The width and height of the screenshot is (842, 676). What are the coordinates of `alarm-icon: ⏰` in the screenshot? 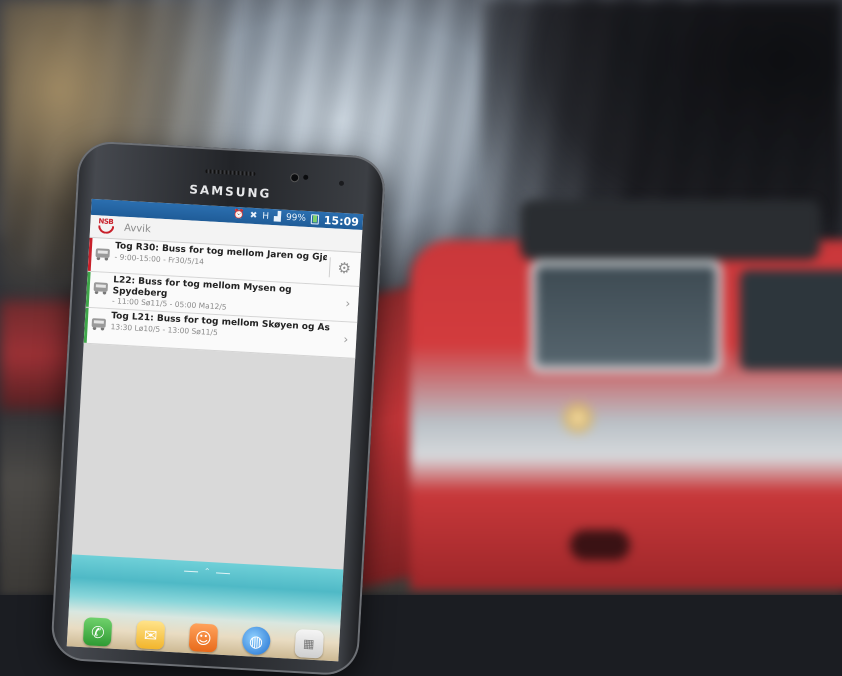 It's located at (239, 215).